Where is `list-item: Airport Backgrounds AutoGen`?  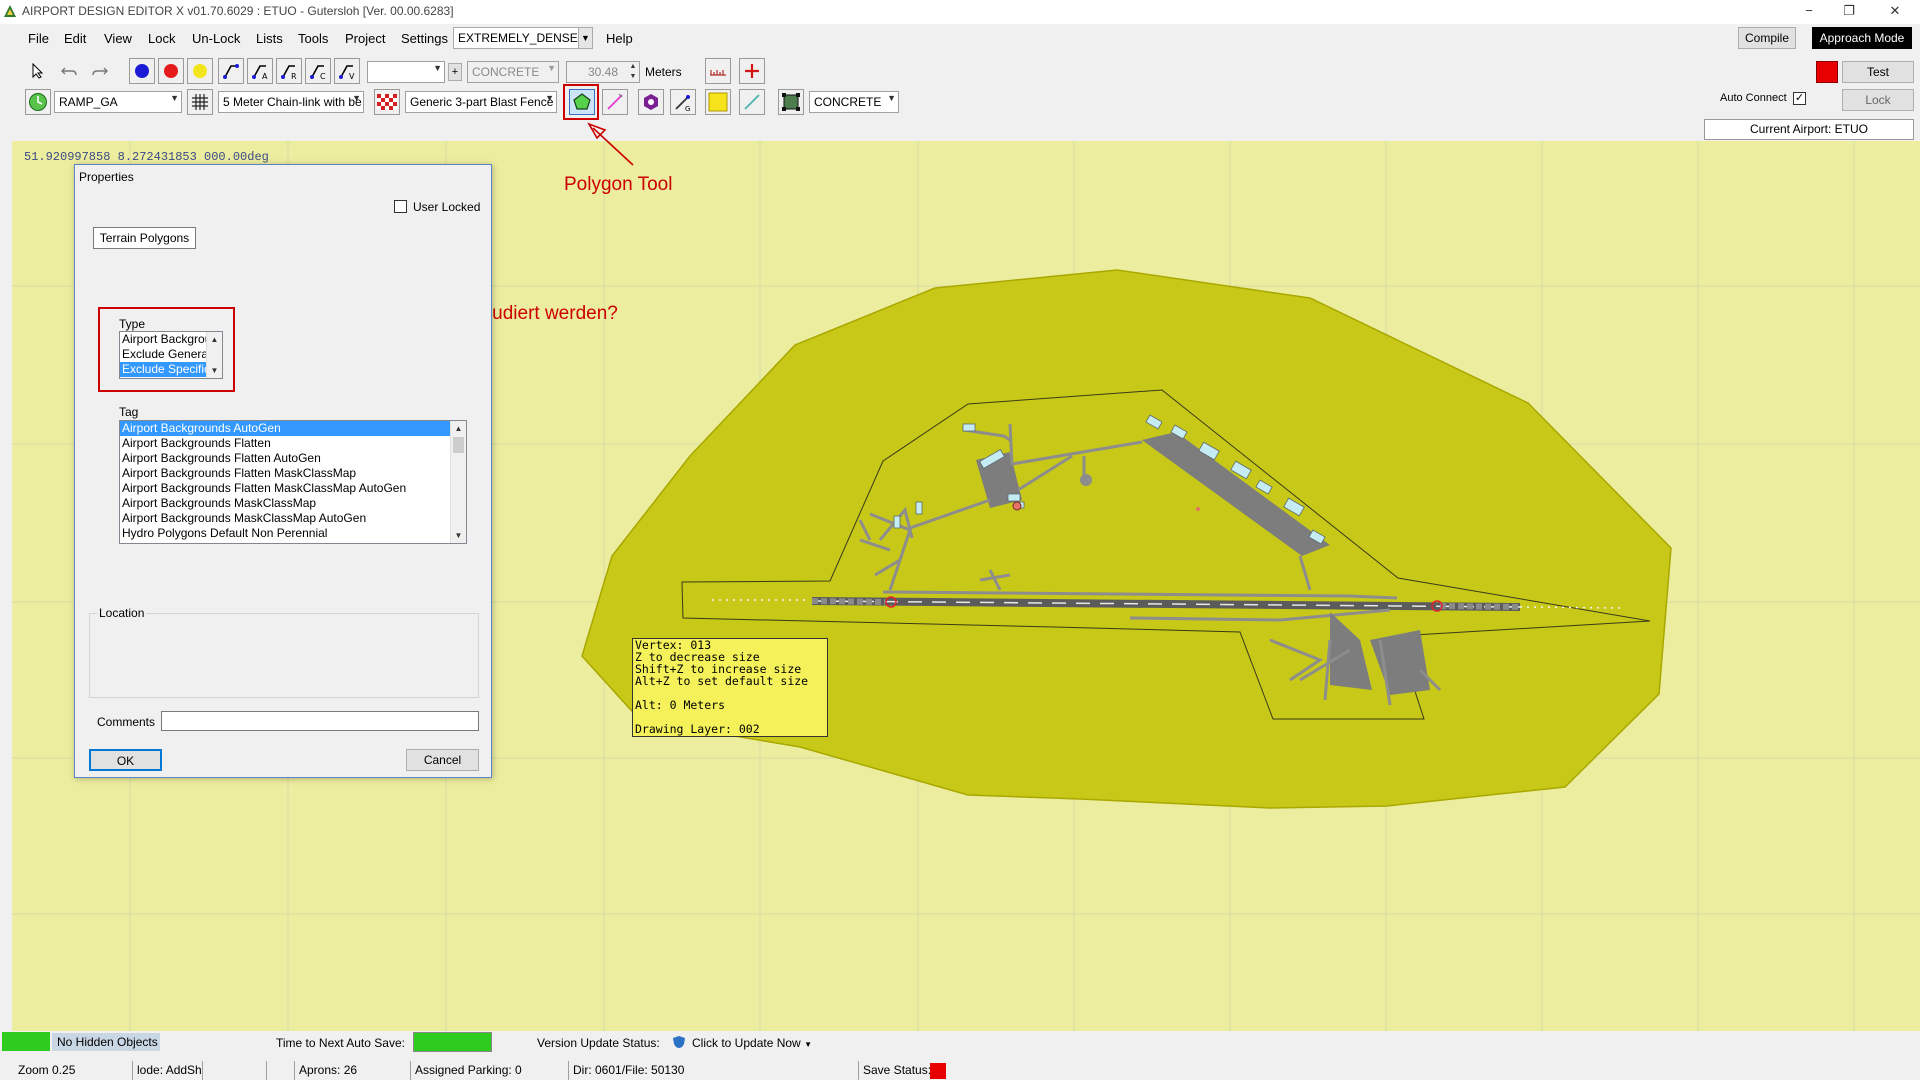
list-item: Airport Backgrounds AutoGen is located at coordinates (285, 428).